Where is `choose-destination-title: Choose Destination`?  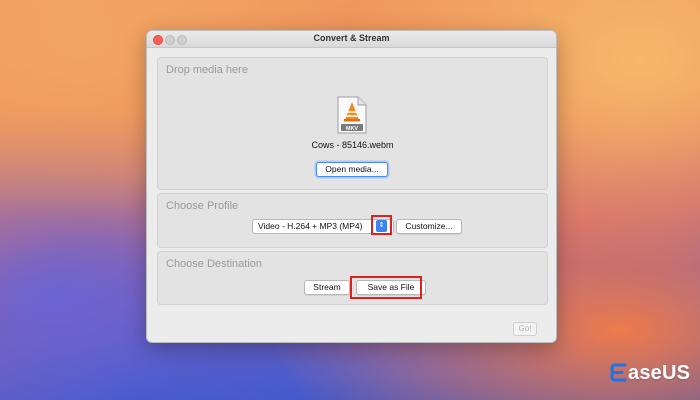 choose-destination-title: Choose Destination is located at coordinates (214, 264).